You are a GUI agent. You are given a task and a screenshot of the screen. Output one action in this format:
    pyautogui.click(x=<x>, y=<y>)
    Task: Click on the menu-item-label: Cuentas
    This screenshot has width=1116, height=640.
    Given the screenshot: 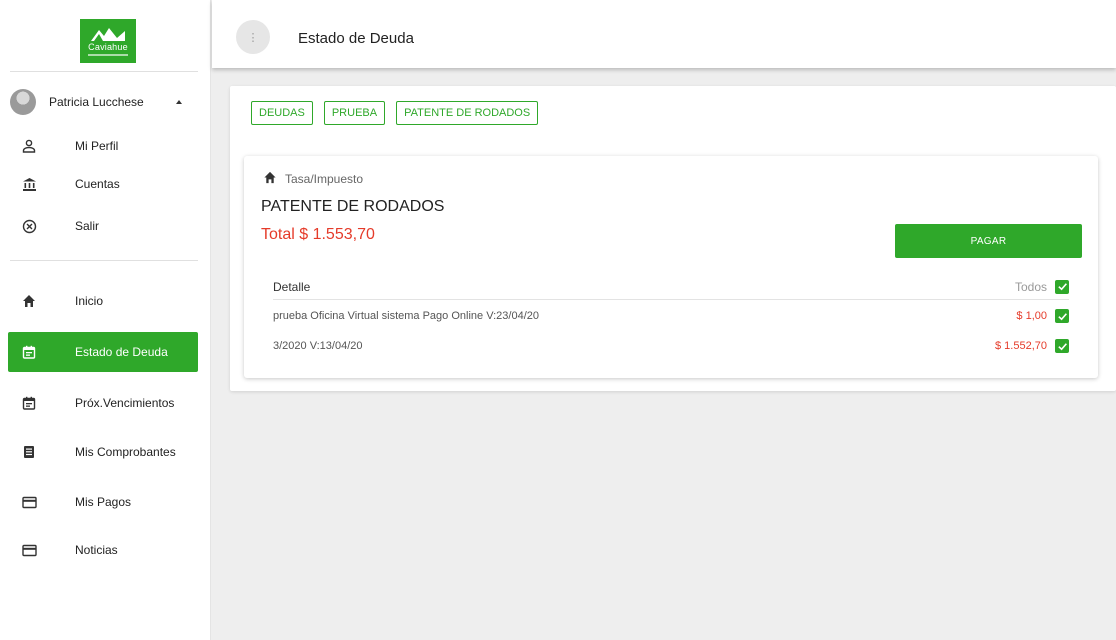 What is the action you would take?
    pyautogui.click(x=97, y=184)
    